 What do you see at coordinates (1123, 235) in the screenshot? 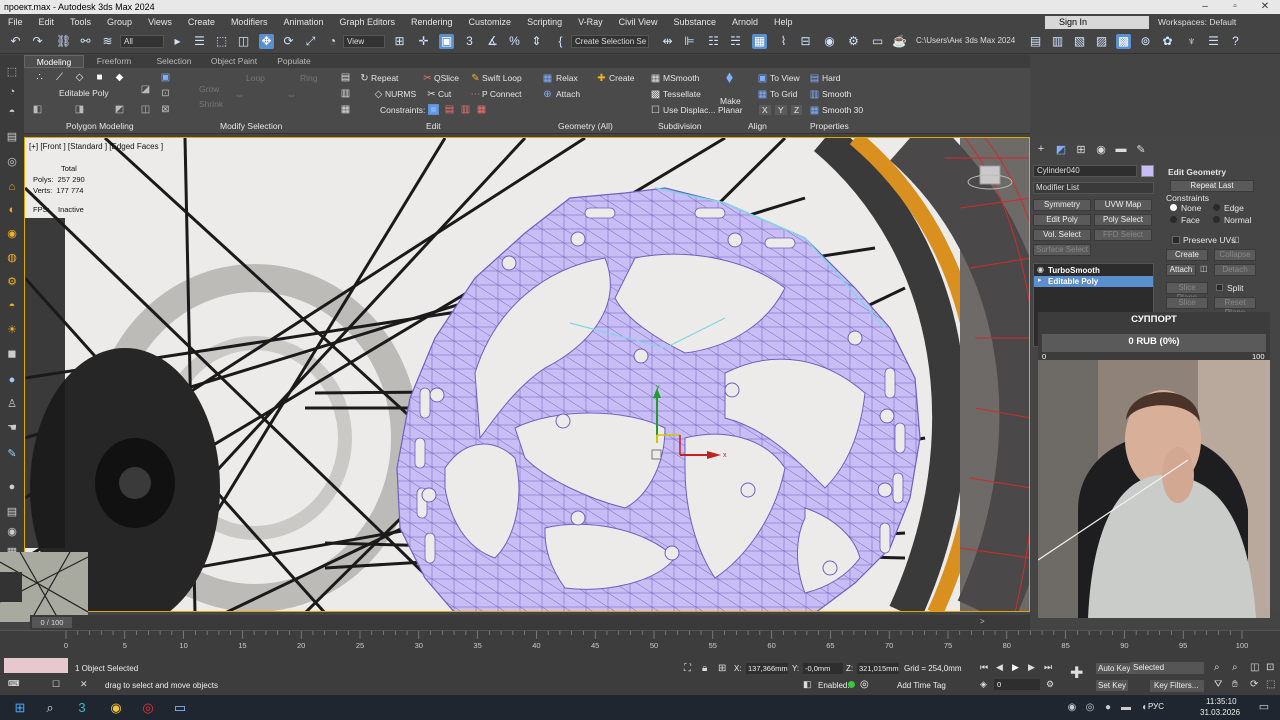
I see `ffd-select-button: FFD Select` at bounding box center [1123, 235].